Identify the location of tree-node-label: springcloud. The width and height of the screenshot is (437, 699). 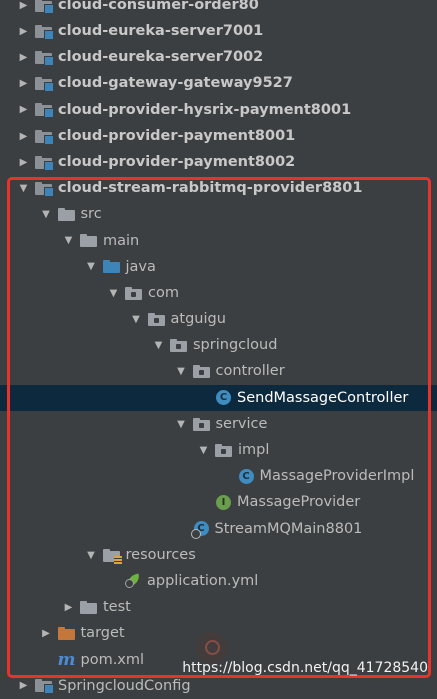
(235, 345).